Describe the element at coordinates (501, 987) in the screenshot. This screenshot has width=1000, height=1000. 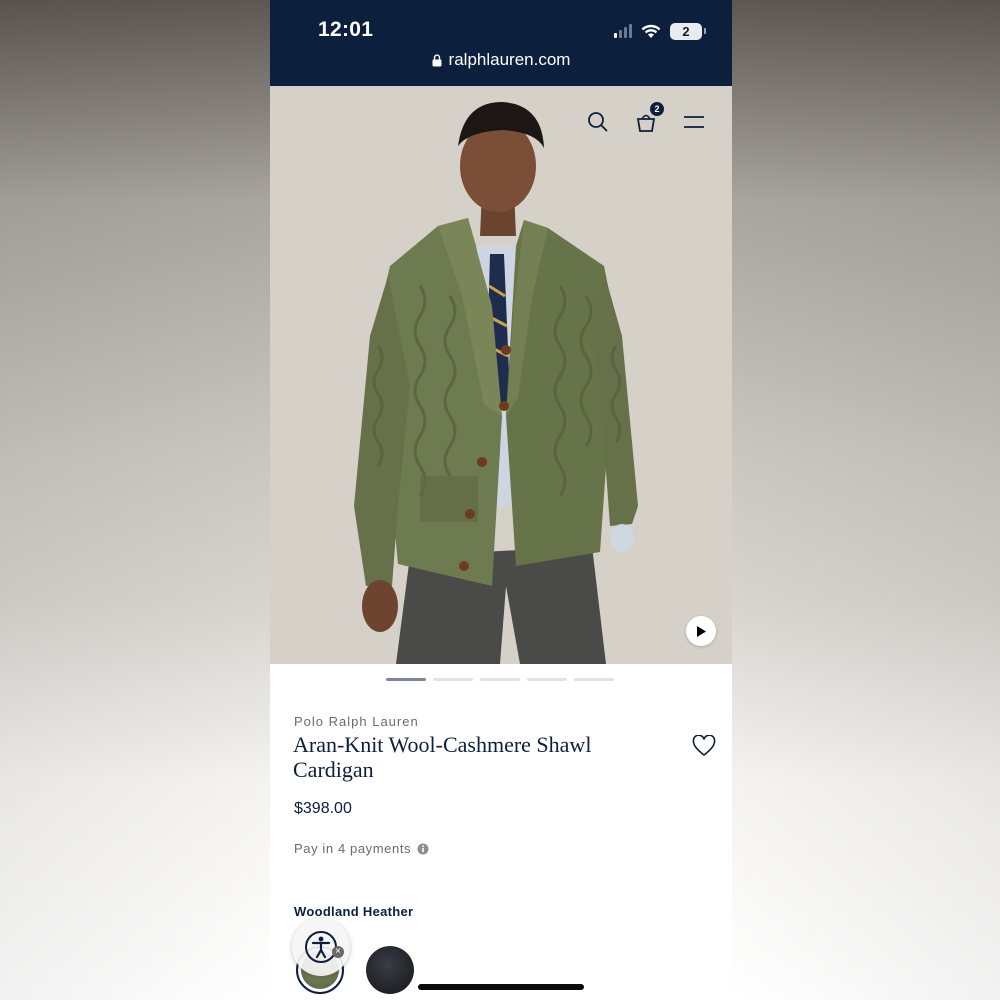
I see `home-indicator` at that location.